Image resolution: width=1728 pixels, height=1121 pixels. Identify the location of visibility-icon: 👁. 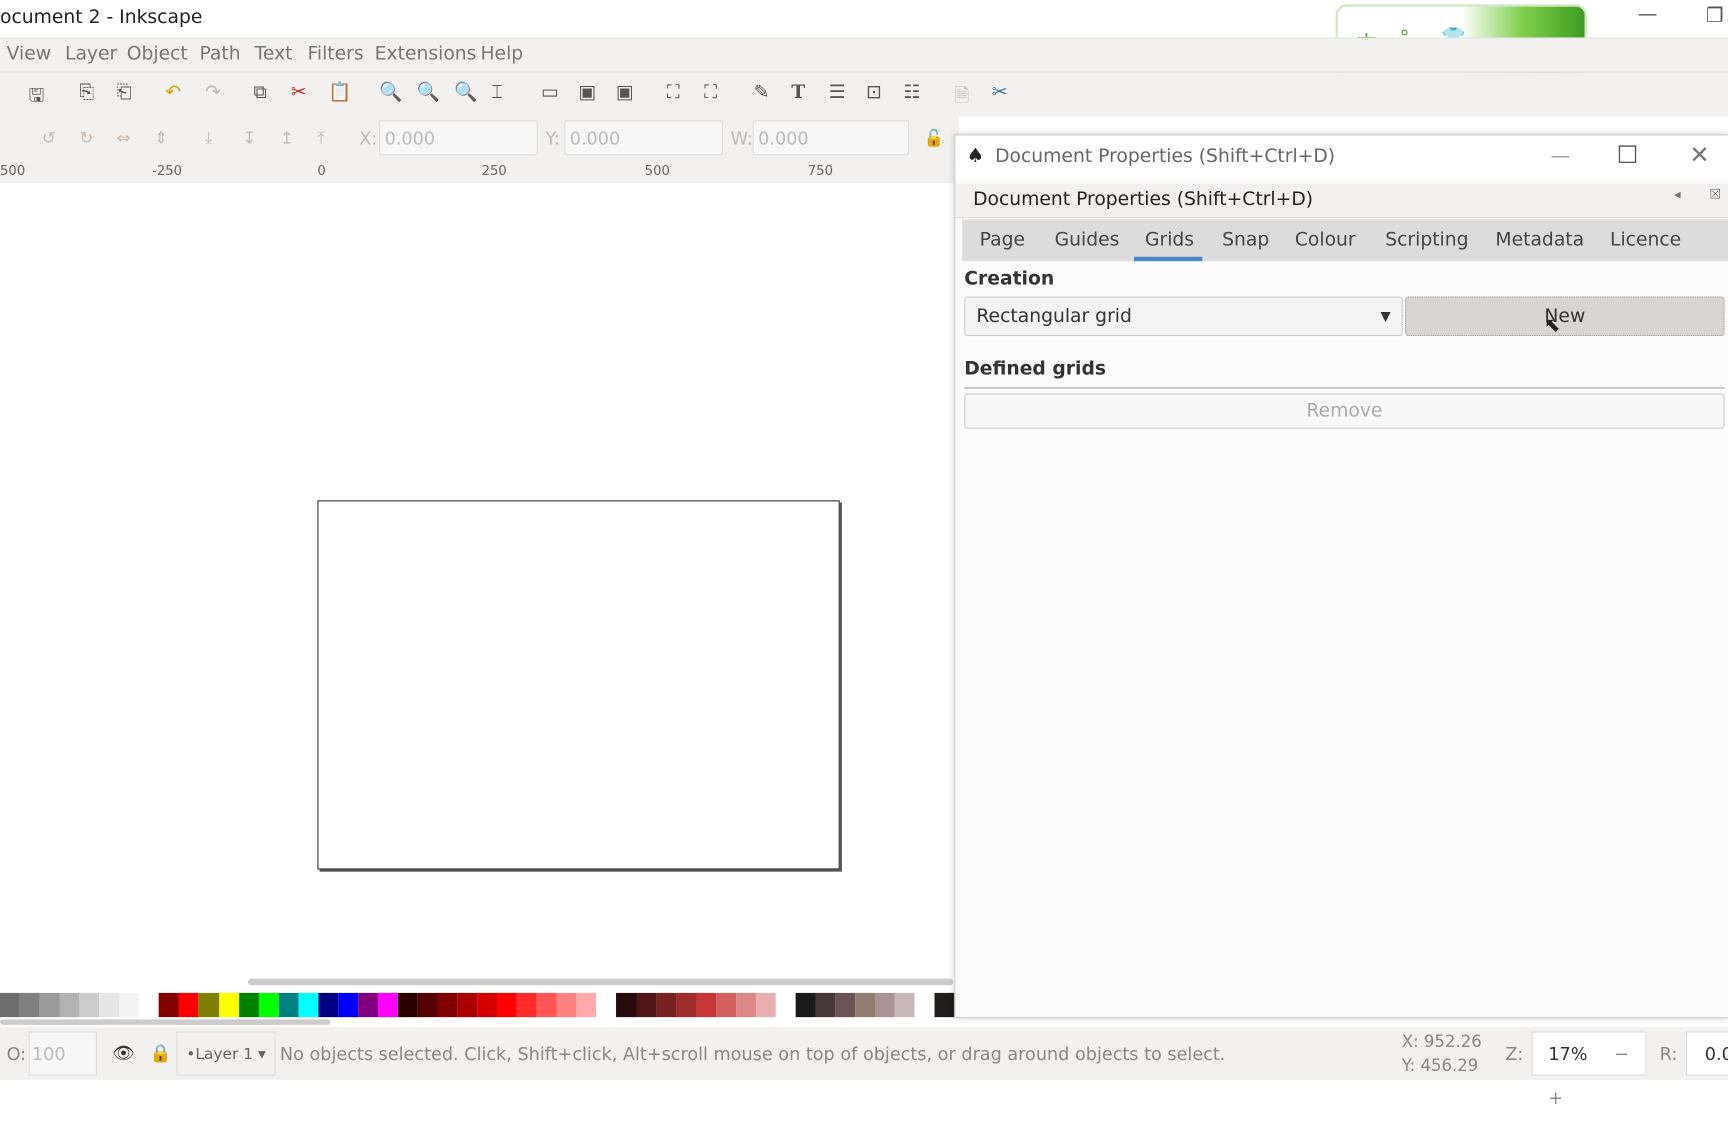
(123, 1052).